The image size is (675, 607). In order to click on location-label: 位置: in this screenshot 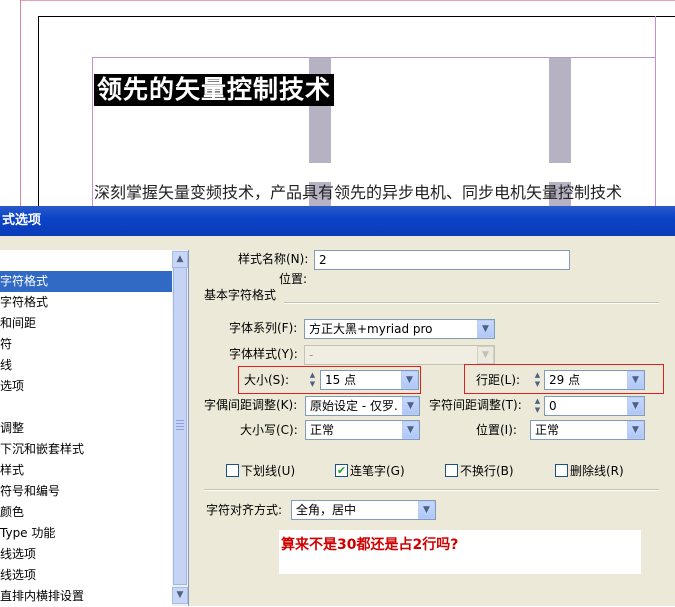, I will do `click(293, 279)`.